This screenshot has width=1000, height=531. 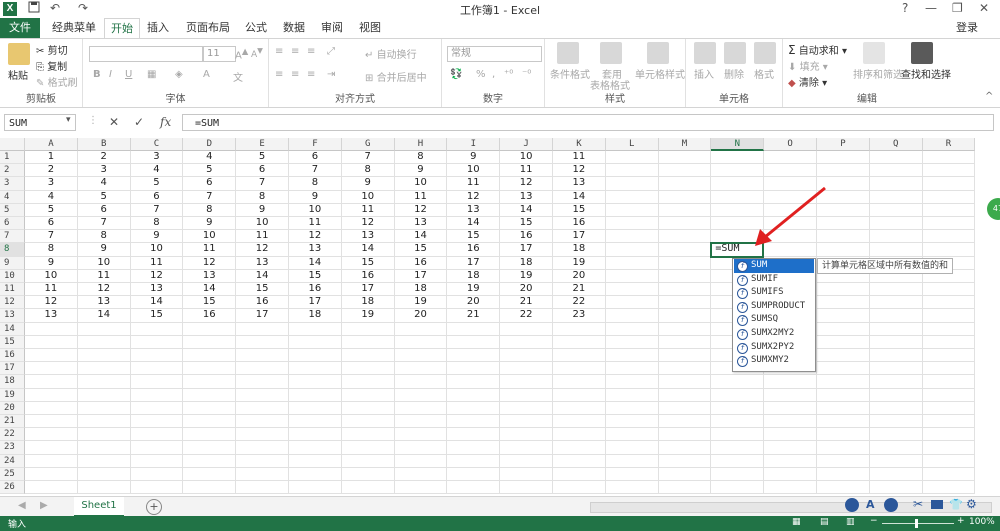 I want to click on cell: 3, so click(x=51, y=184).